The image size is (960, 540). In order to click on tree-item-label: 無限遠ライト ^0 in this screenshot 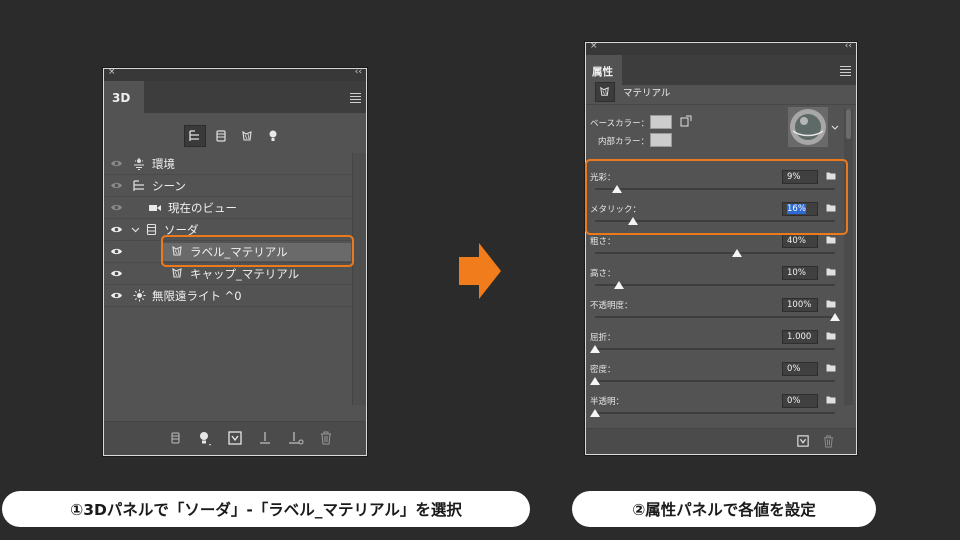, I will do `click(197, 295)`.